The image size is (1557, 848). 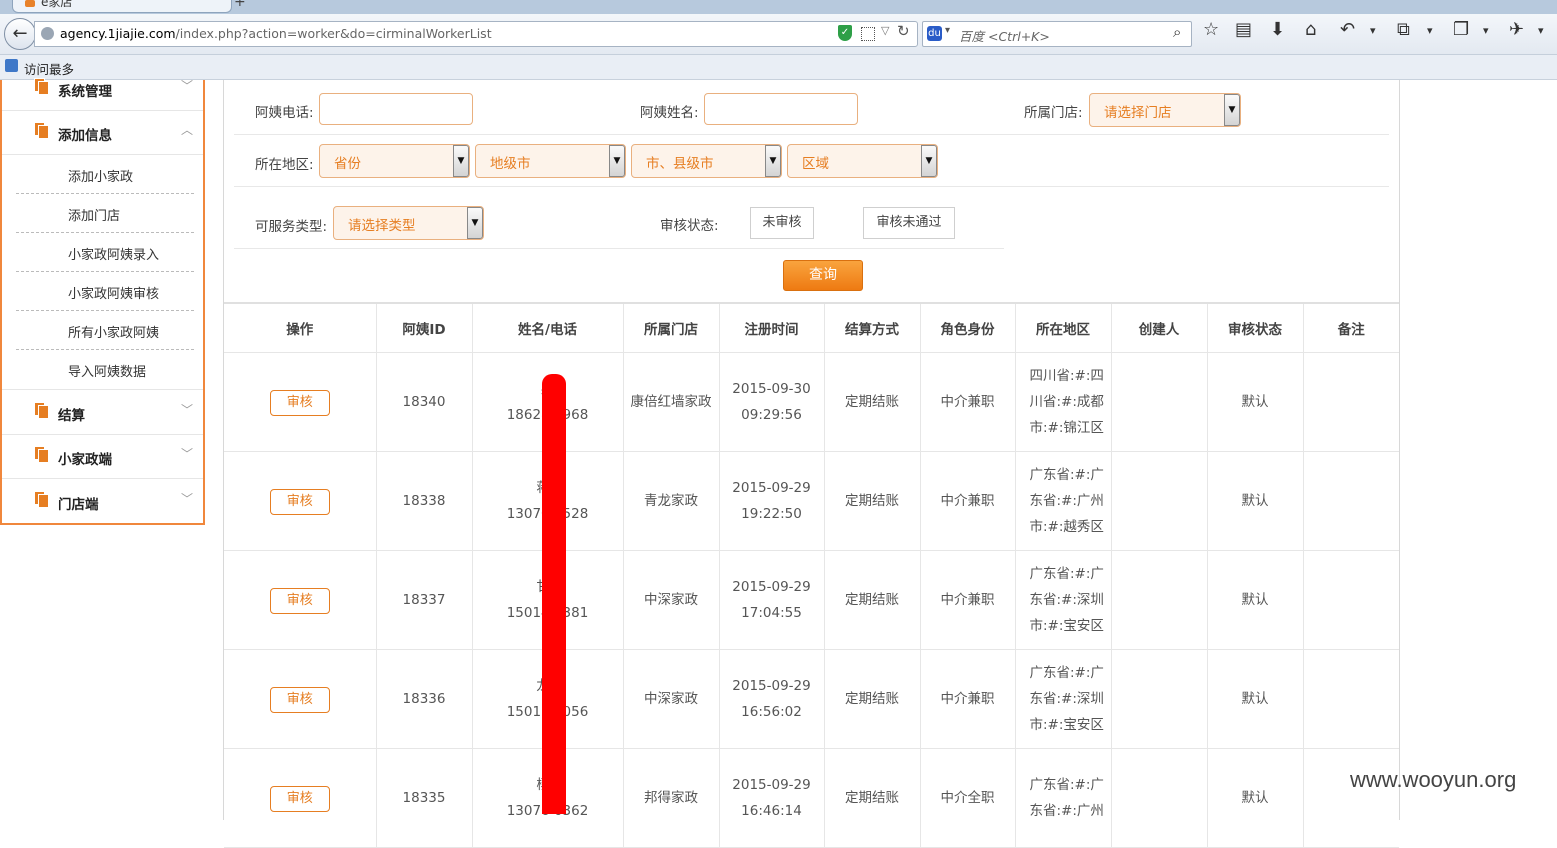 What do you see at coordinates (187, 130) in the screenshot?
I see `chevron-up-icon: ︿` at bounding box center [187, 130].